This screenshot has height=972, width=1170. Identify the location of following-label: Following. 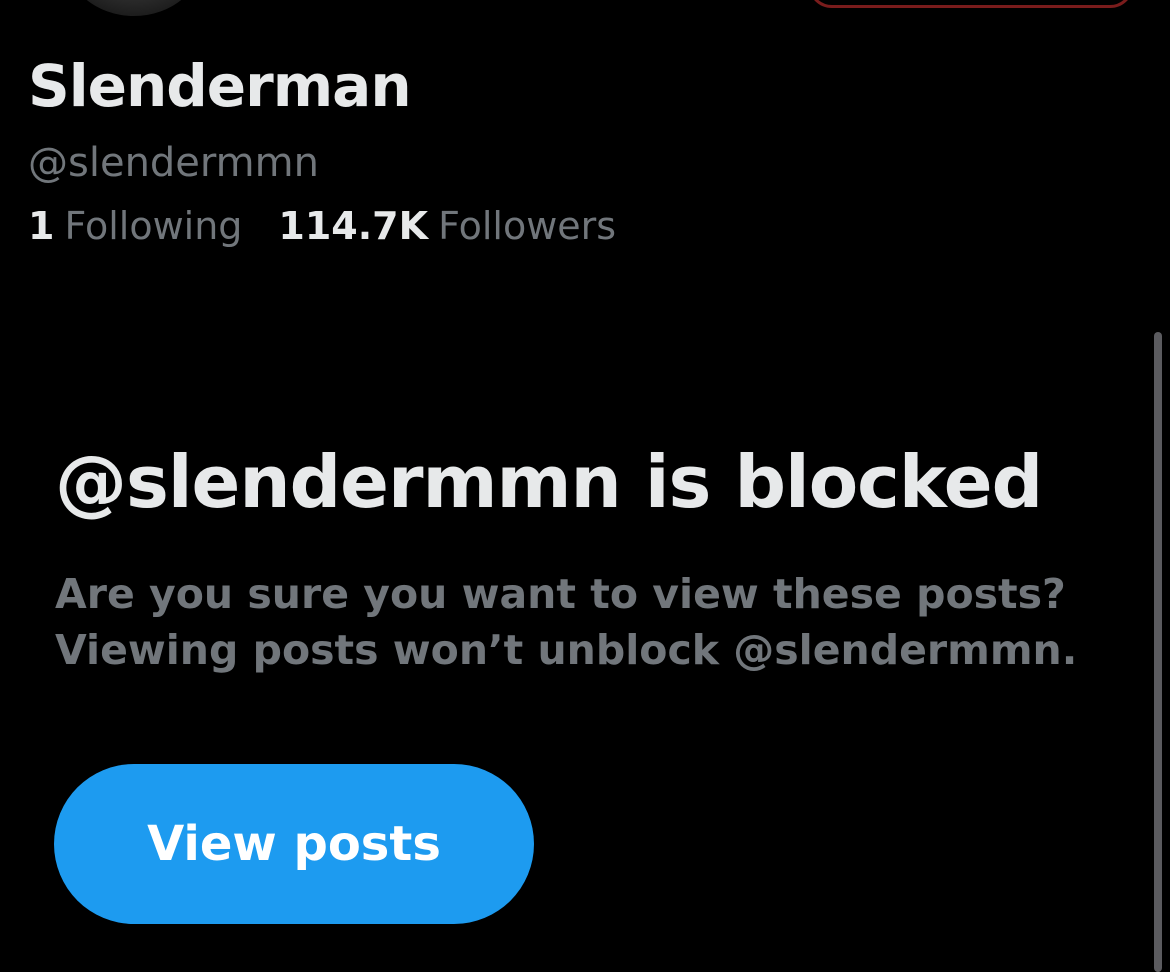
(153, 226).